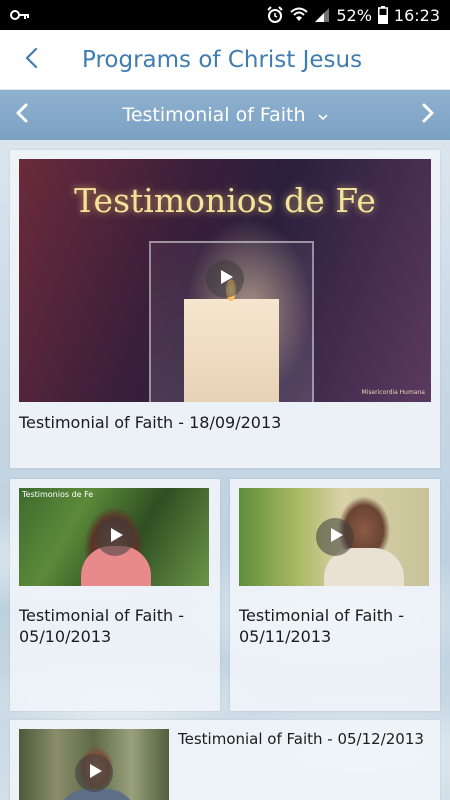 This screenshot has height=800, width=450. What do you see at coordinates (275, 15) in the screenshot?
I see `alarm-icon` at bounding box center [275, 15].